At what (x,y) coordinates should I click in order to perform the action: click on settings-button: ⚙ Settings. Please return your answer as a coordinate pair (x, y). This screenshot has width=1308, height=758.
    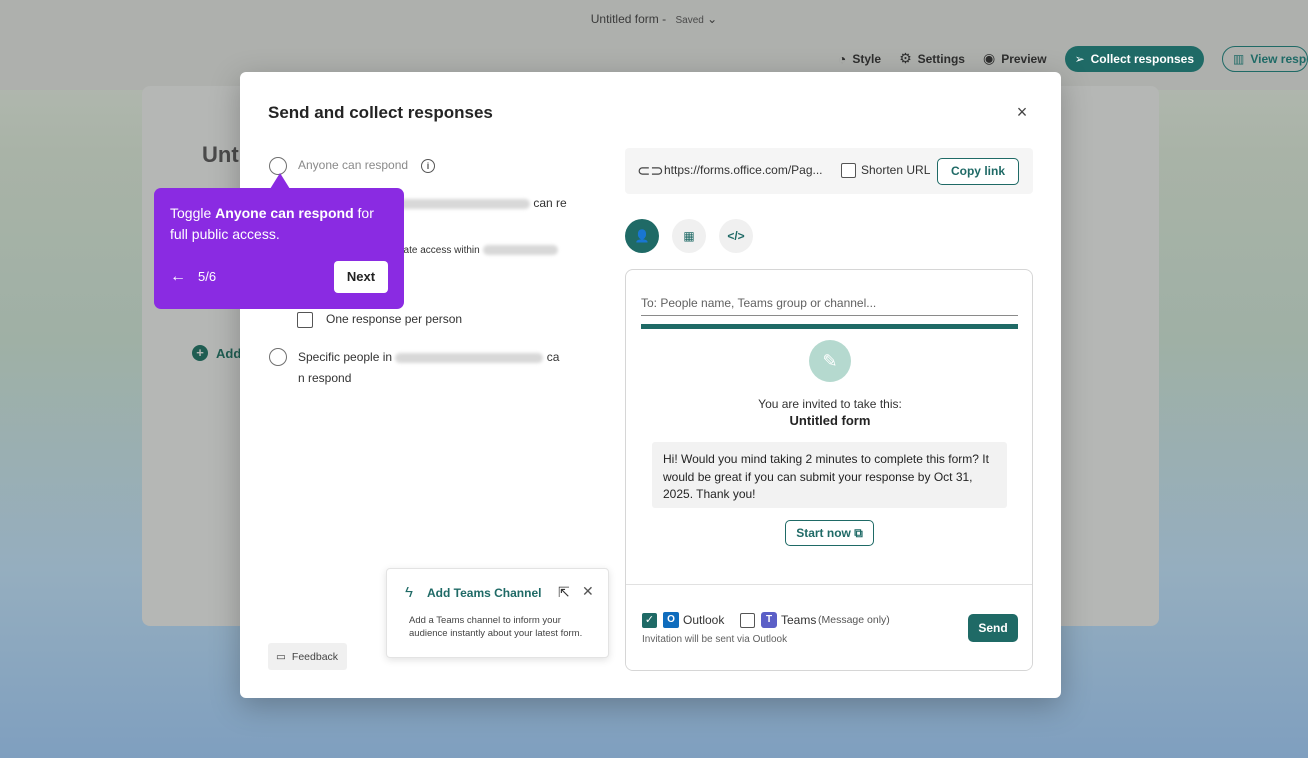
    Looking at the image, I should click on (932, 58).